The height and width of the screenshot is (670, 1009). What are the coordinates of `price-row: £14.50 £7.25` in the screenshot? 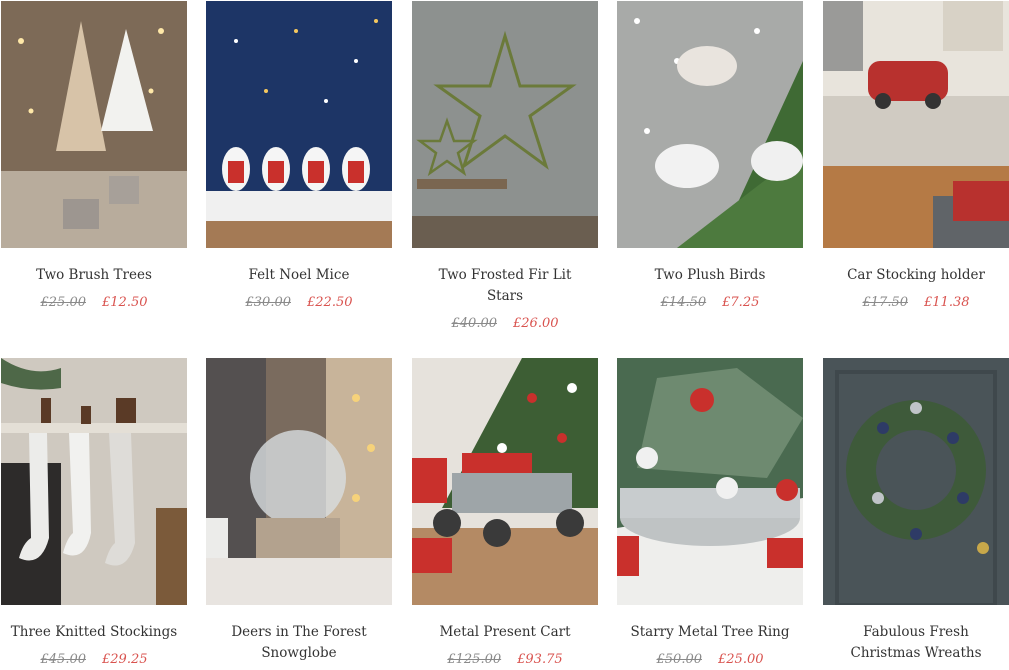 It's located at (710, 302).